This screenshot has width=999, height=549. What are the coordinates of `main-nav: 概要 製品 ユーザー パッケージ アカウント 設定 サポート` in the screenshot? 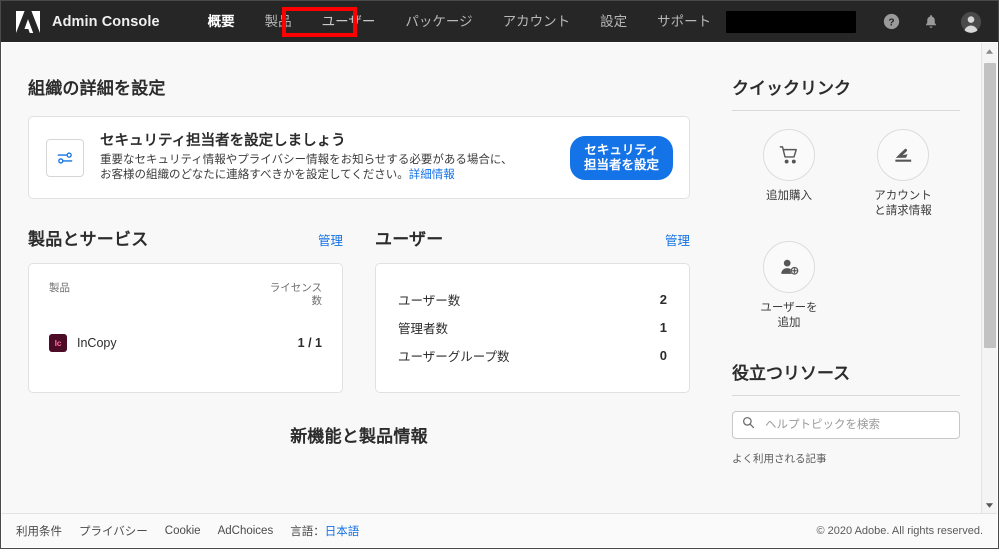 It's located at (459, 21).